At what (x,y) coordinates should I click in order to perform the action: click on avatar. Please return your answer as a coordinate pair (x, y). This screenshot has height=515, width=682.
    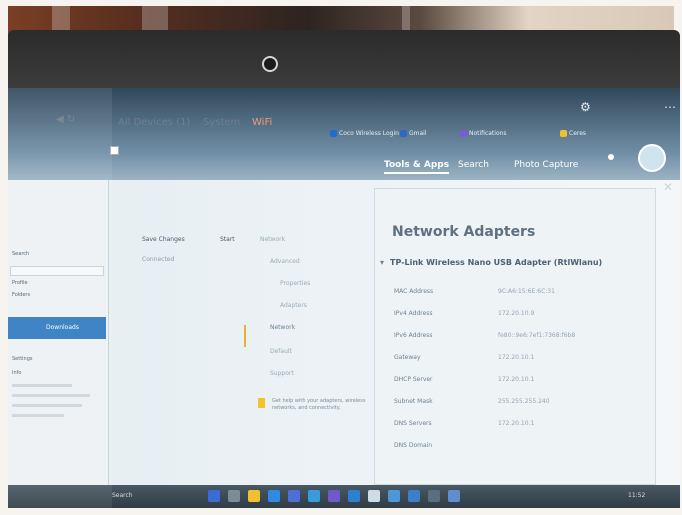
    Looking at the image, I should click on (652, 158).